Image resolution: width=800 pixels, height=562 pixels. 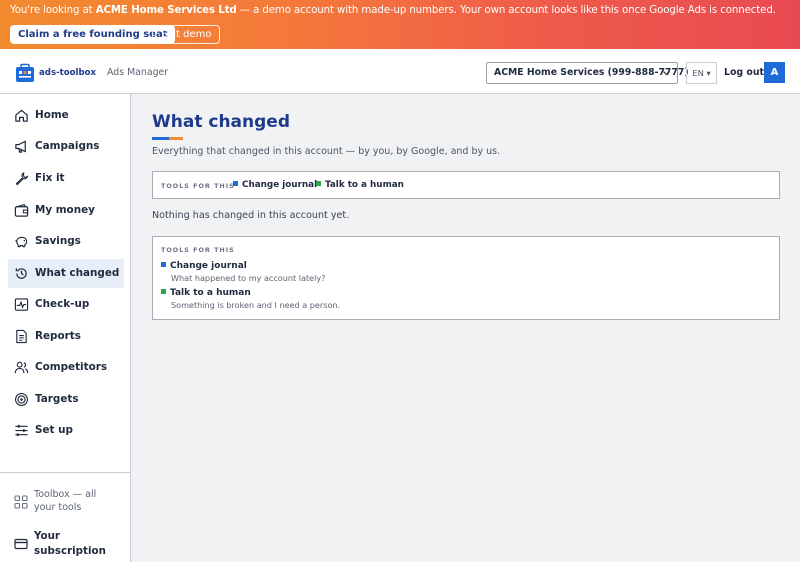 I want to click on sidebar-item-targets: Targets, so click(x=66, y=399).